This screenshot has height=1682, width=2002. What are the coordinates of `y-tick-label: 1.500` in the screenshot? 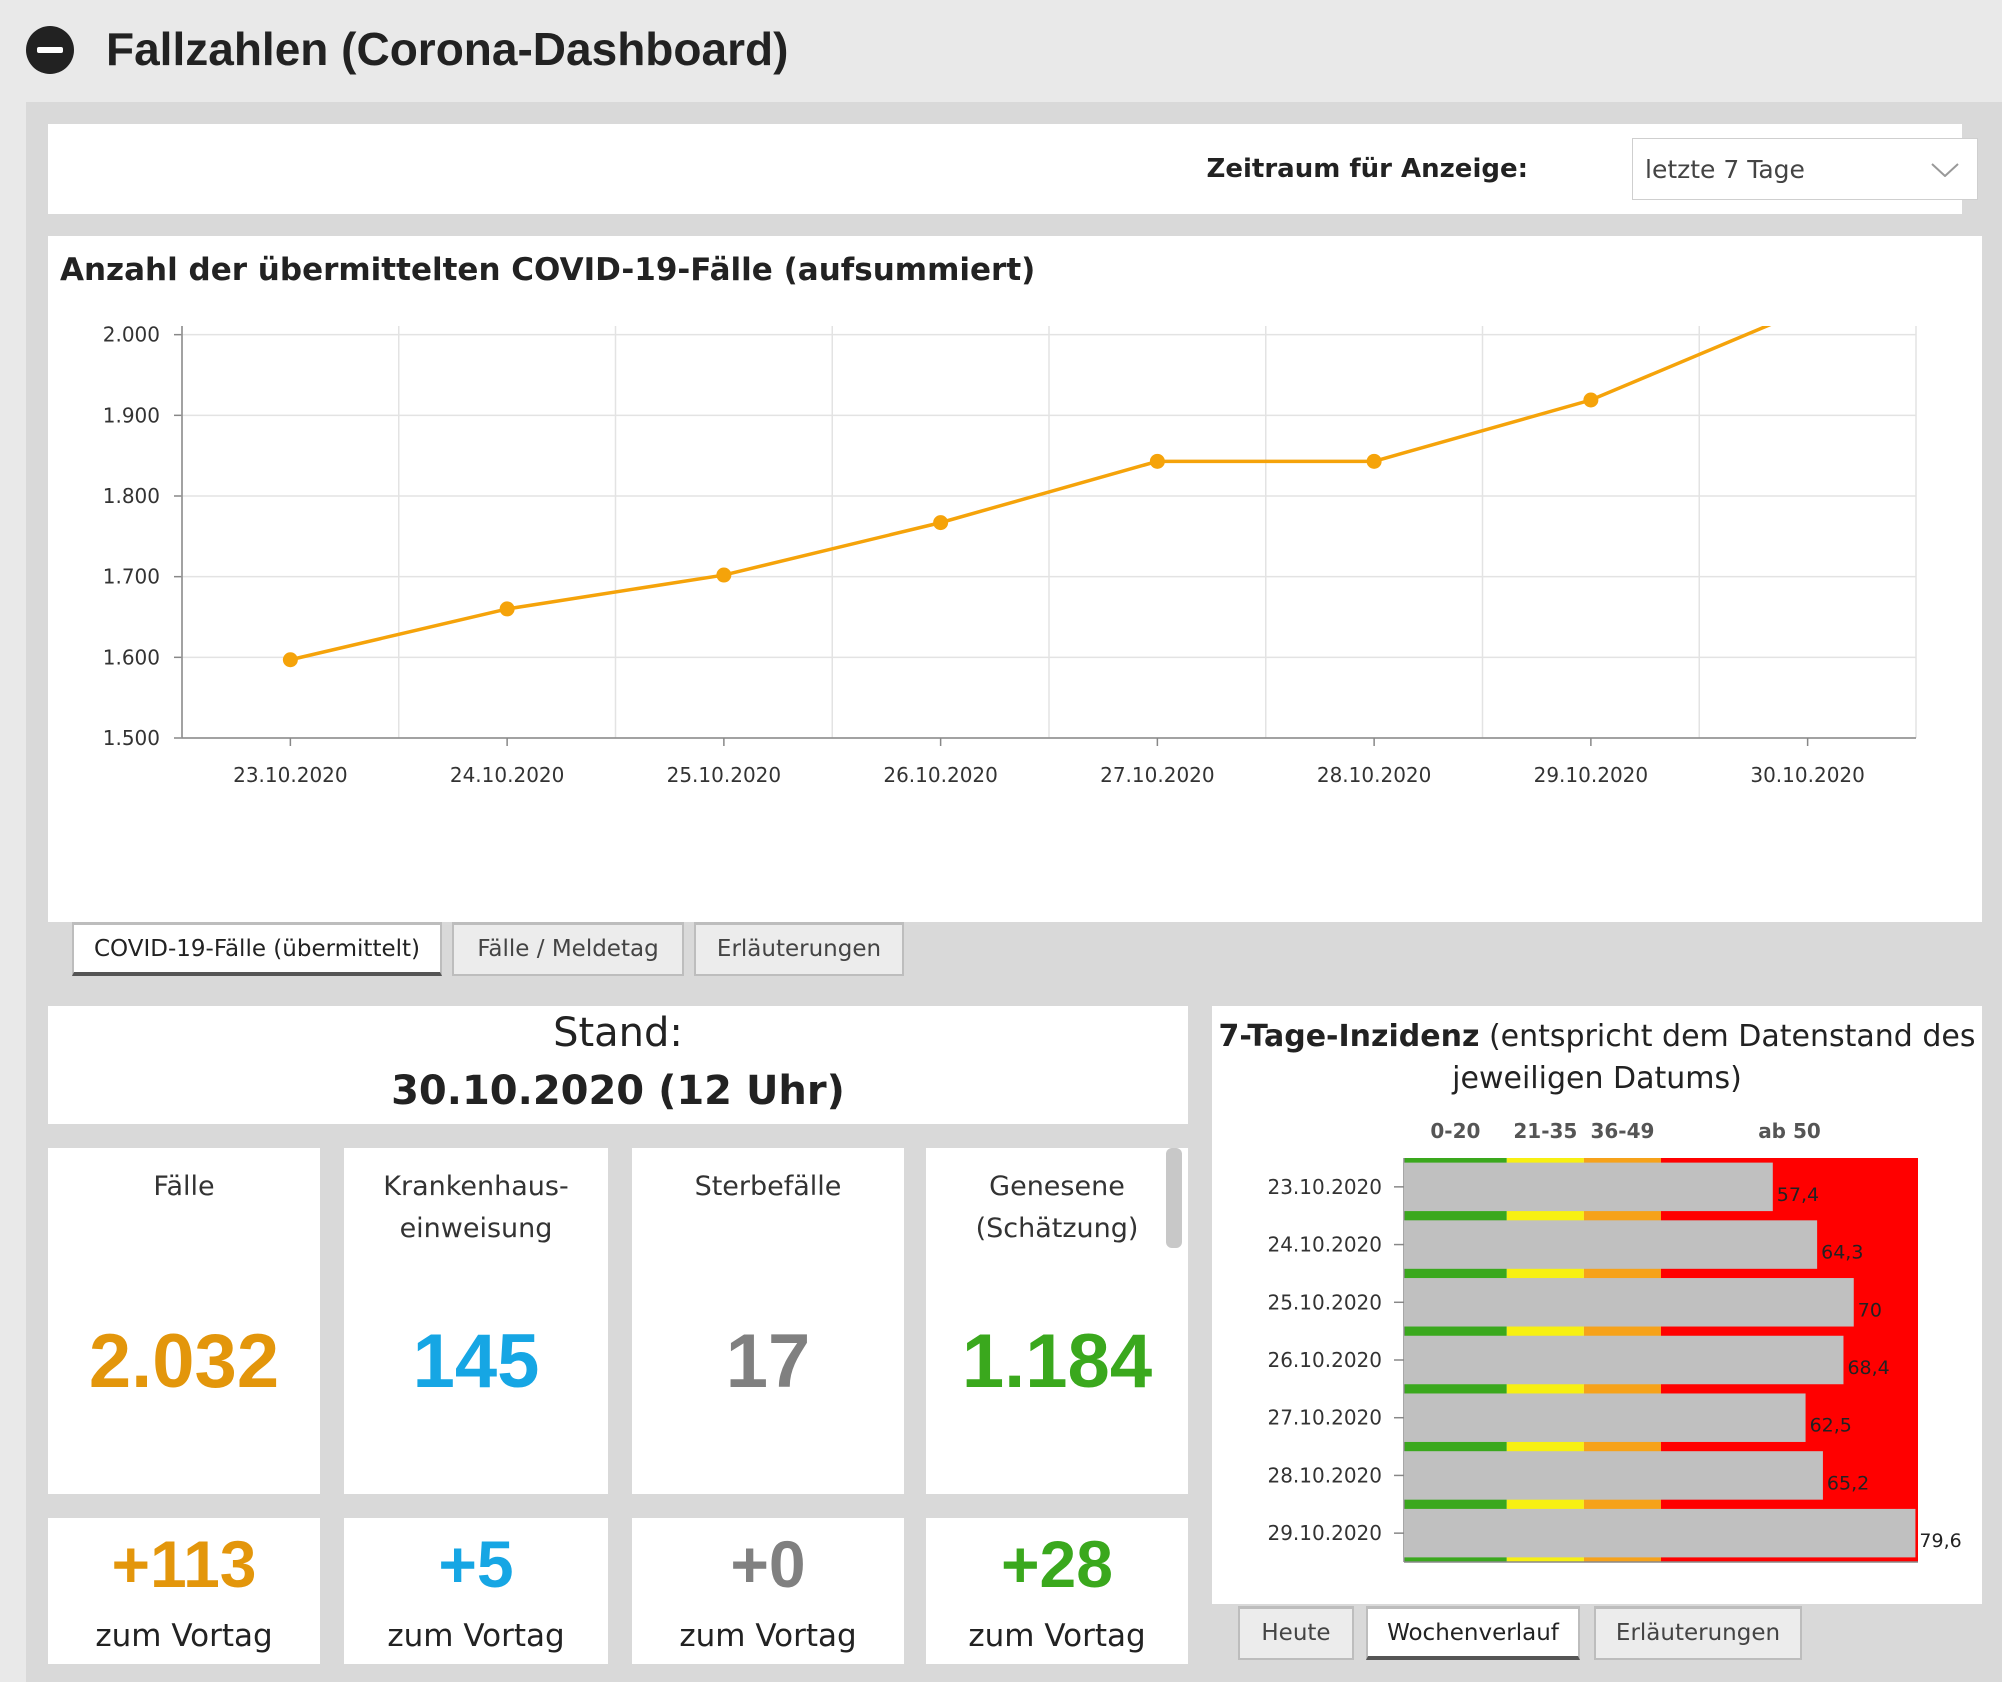 It's located at (131, 738).